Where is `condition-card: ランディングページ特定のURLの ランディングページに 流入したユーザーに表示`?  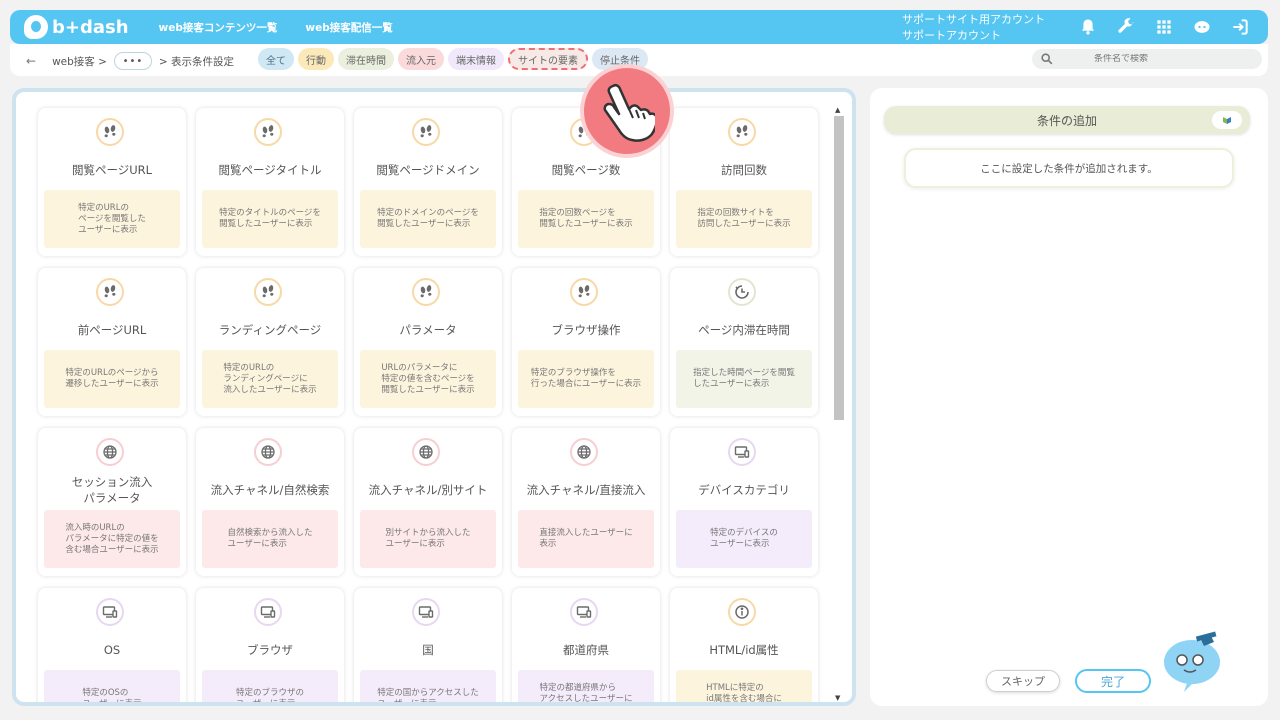 condition-card: ランディングページ特定のURLの ランディングページに 流入したユーザーに表示 is located at coordinates (270, 342).